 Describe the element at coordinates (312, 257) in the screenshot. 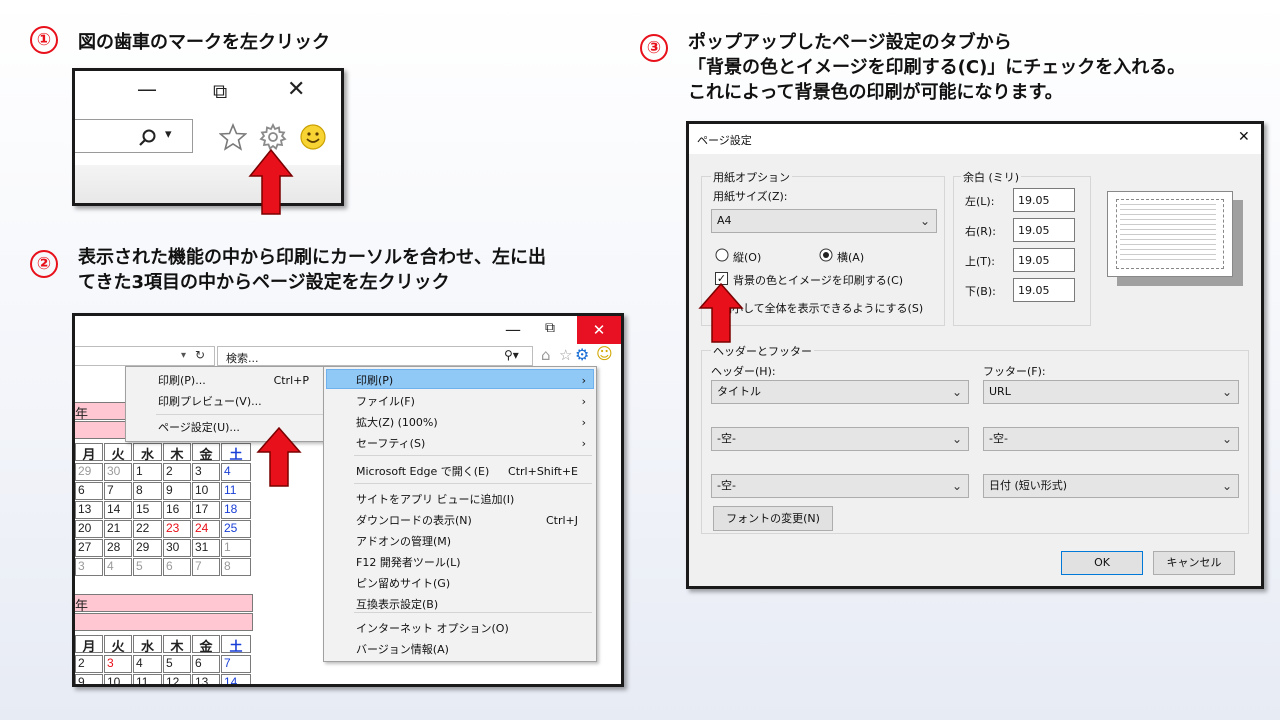

I see `step-2-text-line1: 表示された機能の中から印刷にカーソルを合わせ、左に出` at that location.